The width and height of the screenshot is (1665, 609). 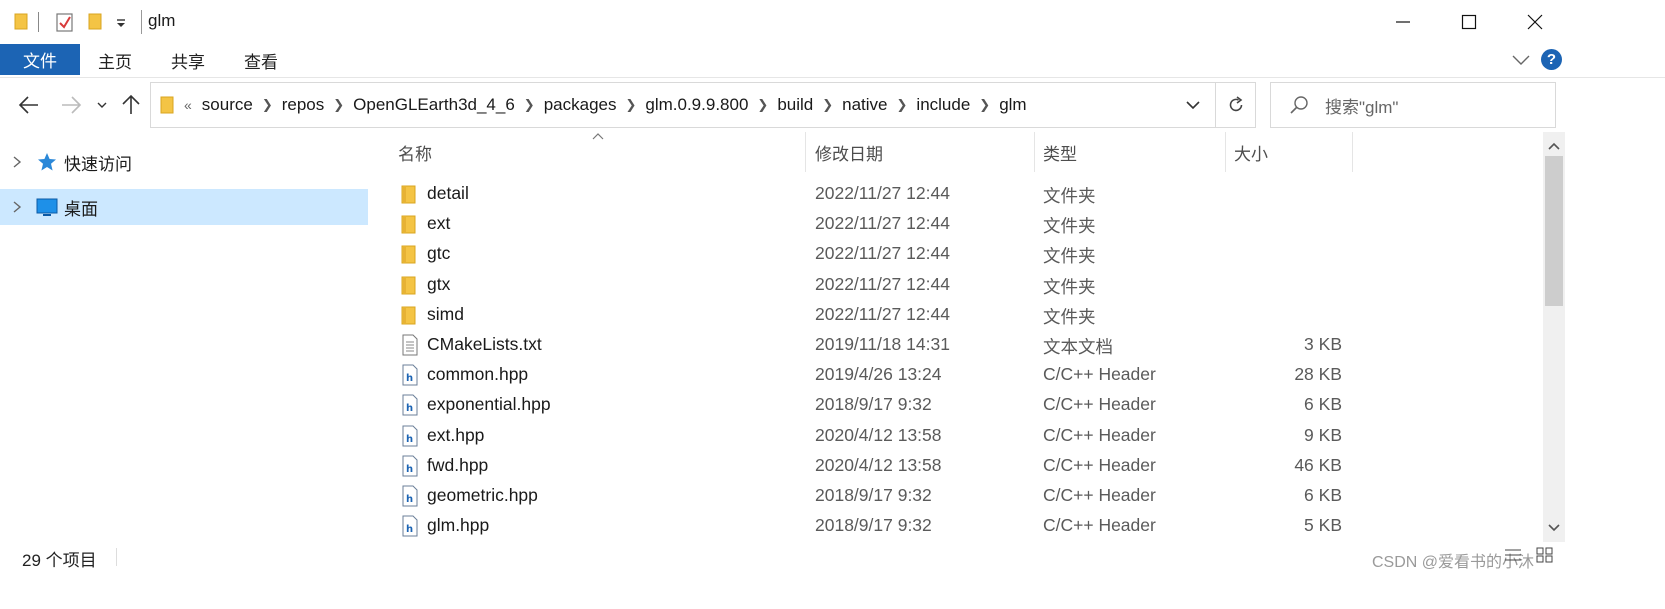 What do you see at coordinates (1193, 105) in the screenshot?
I see `address-dropdown-icon` at bounding box center [1193, 105].